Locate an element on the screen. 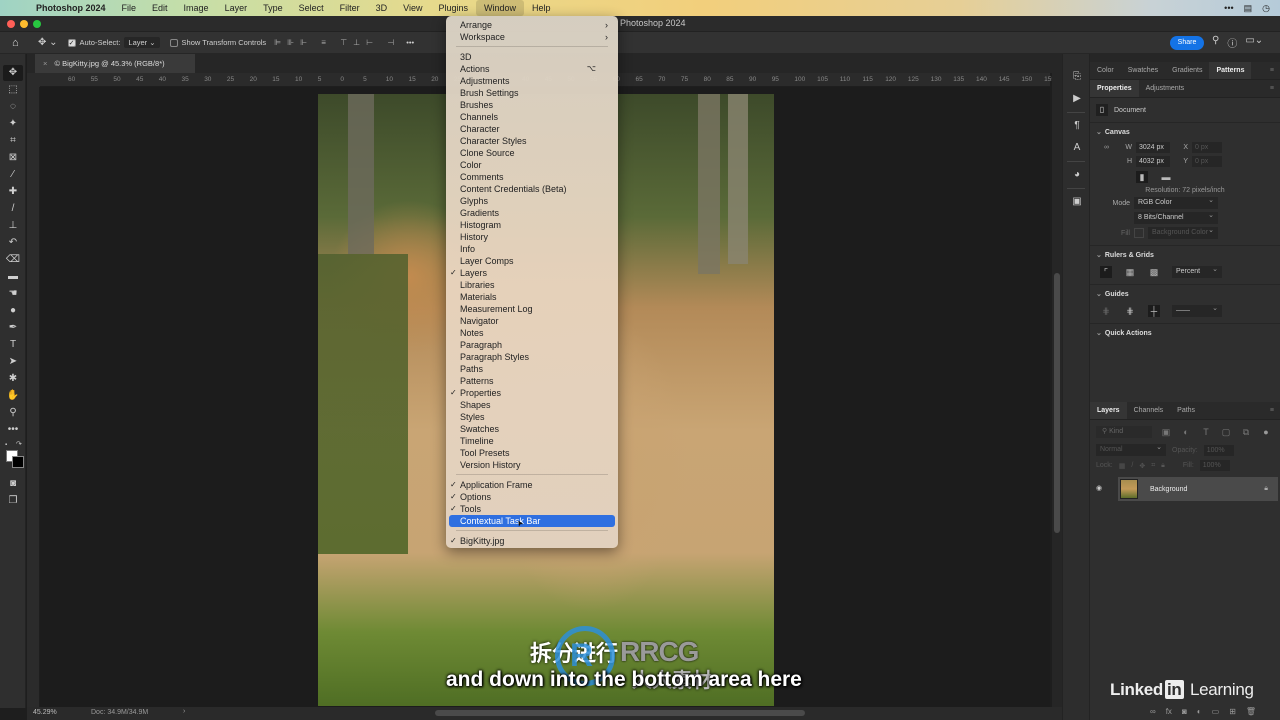 The height and width of the screenshot is (720, 1280). auto-select-checkbox: ✓ is located at coordinates (71, 42).